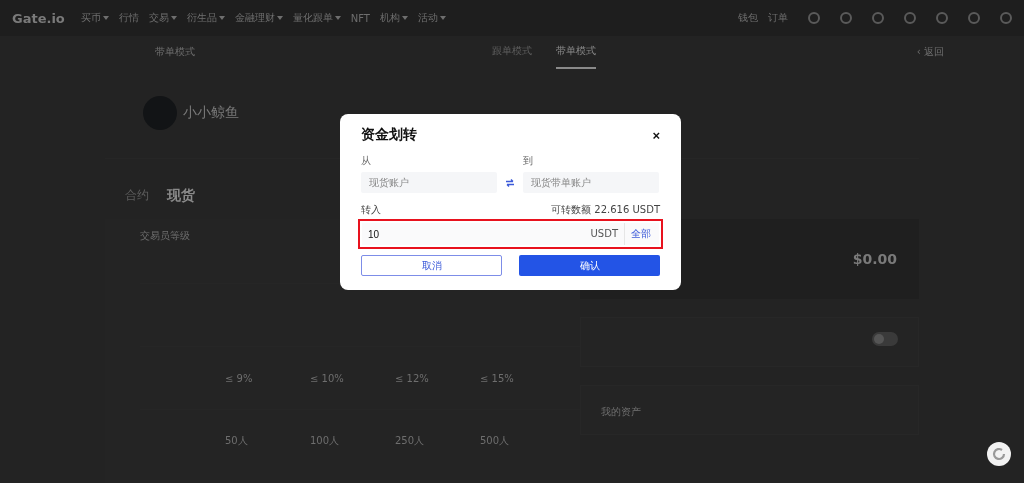 The height and width of the screenshot is (483, 1024). What do you see at coordinates (432, 18) in the screenshot?
I see `nav-item: 活动` at bounding box center [432, 18].